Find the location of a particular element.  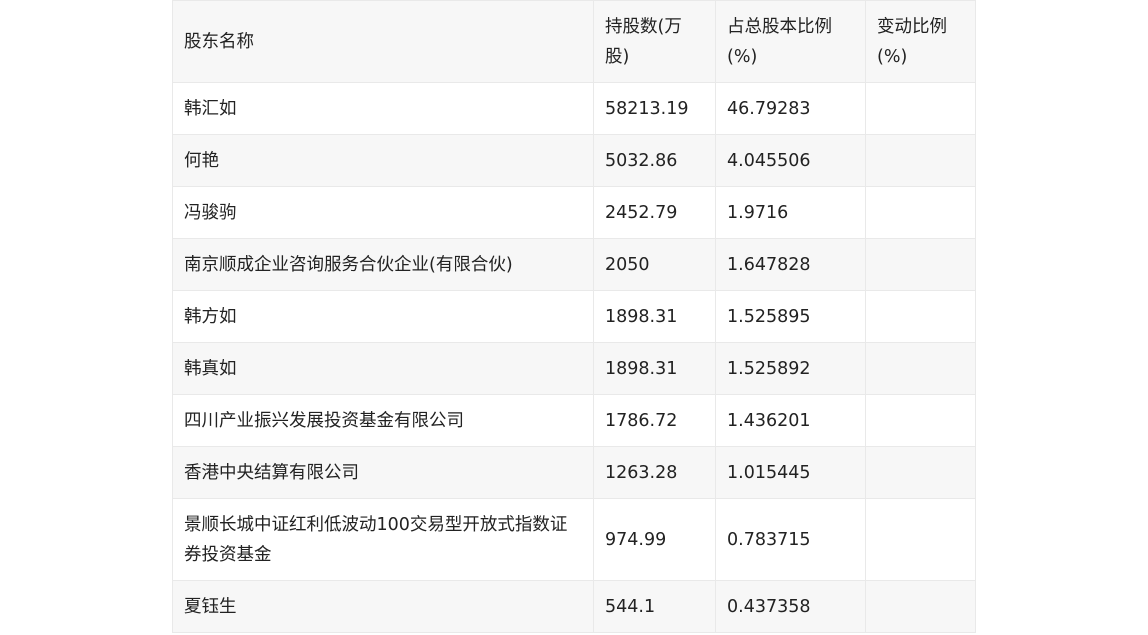

cell-shares: 1786.72 is located at coordinates (654, 420).